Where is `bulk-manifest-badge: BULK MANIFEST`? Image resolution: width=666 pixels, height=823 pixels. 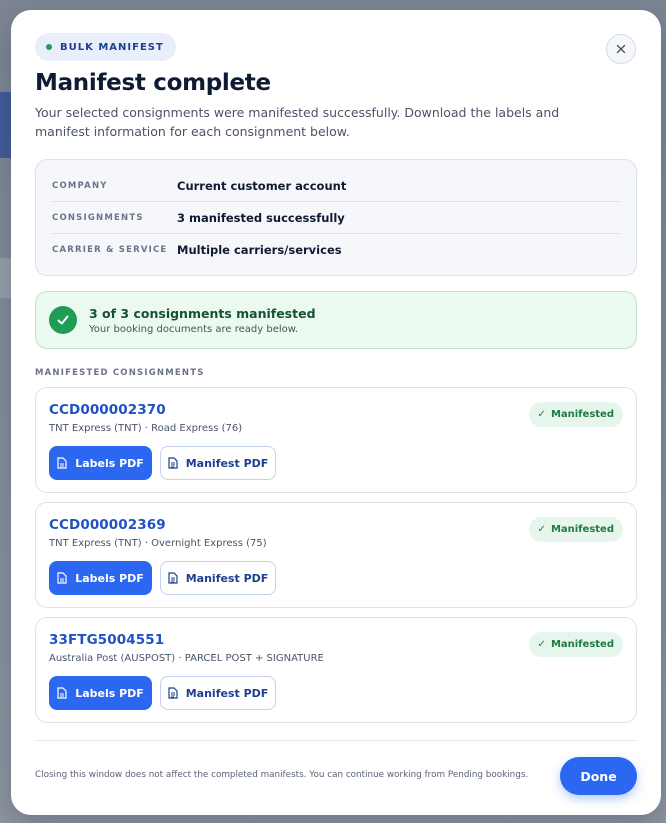 bulk-manifest-badge: BULK MANIFEST is located at coordinates (105, 47).